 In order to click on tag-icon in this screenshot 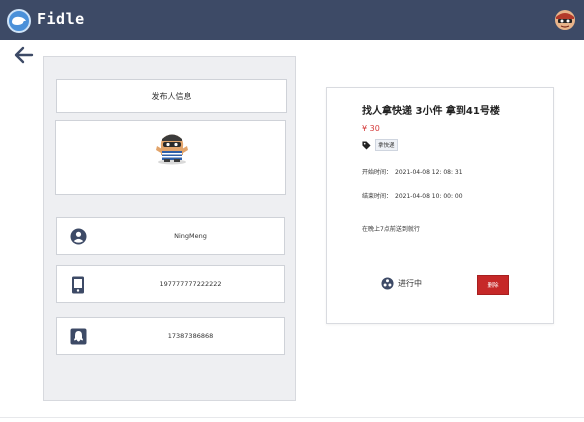, I will do `click(366, 145)`.